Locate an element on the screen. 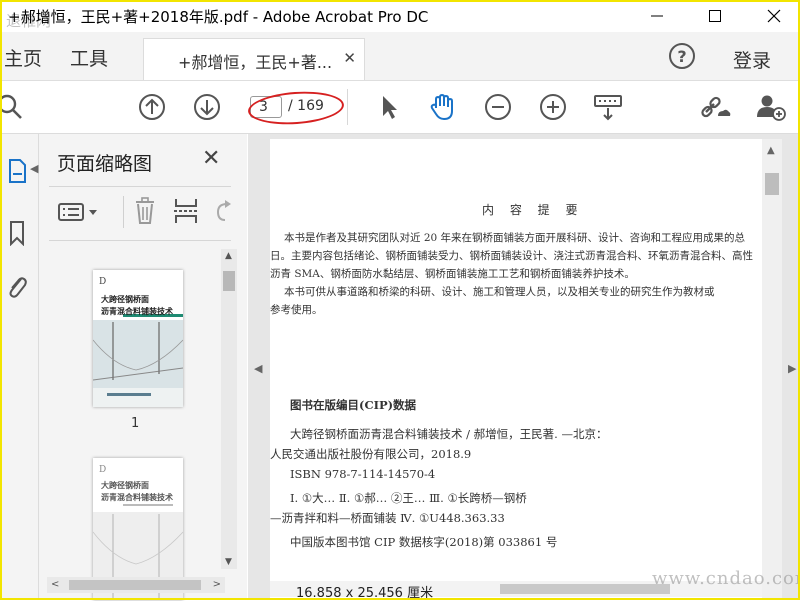 The width and height of the screenshot is (800, 601). select-pointer-icon is located at coordinates (388, 107).